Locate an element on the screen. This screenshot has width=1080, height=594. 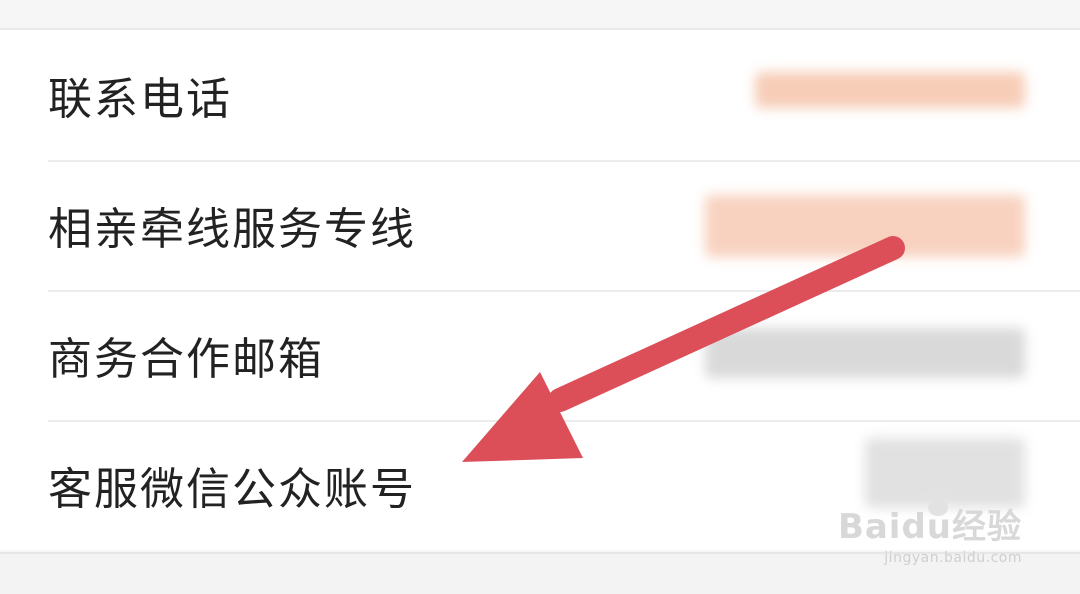
top-divider-strip is located at coordinates (540, 15).